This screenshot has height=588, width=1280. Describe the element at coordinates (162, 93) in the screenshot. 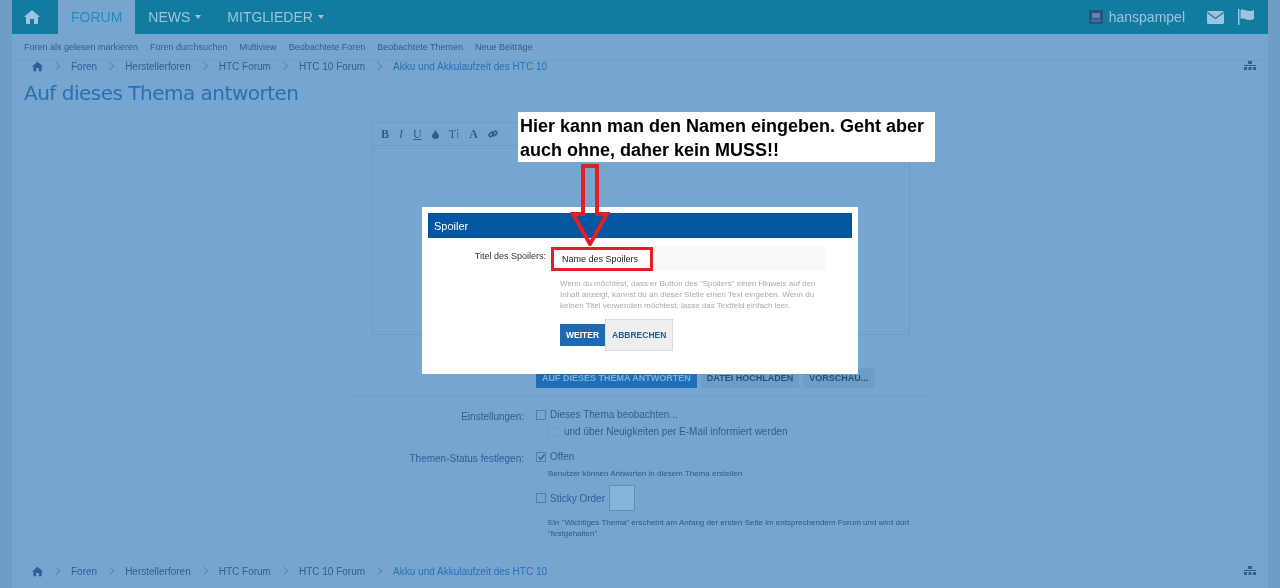

I see `page-title: Auf dieses Thema antworten` at that location.